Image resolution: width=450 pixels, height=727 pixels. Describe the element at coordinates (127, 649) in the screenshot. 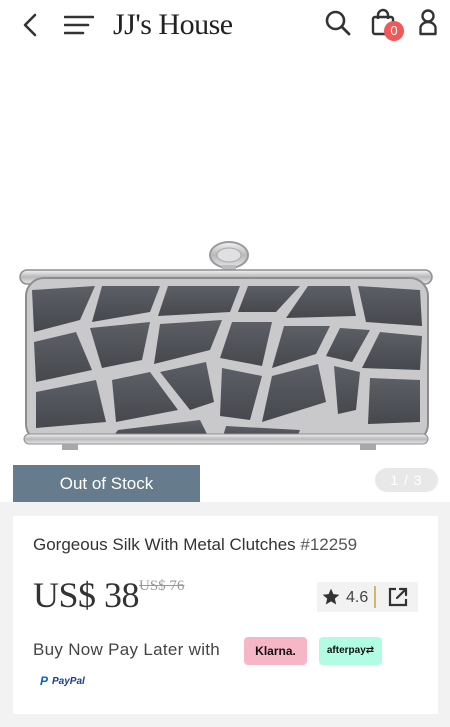

I see `pay-later-label: Buy Now Pay Later with` at that location.